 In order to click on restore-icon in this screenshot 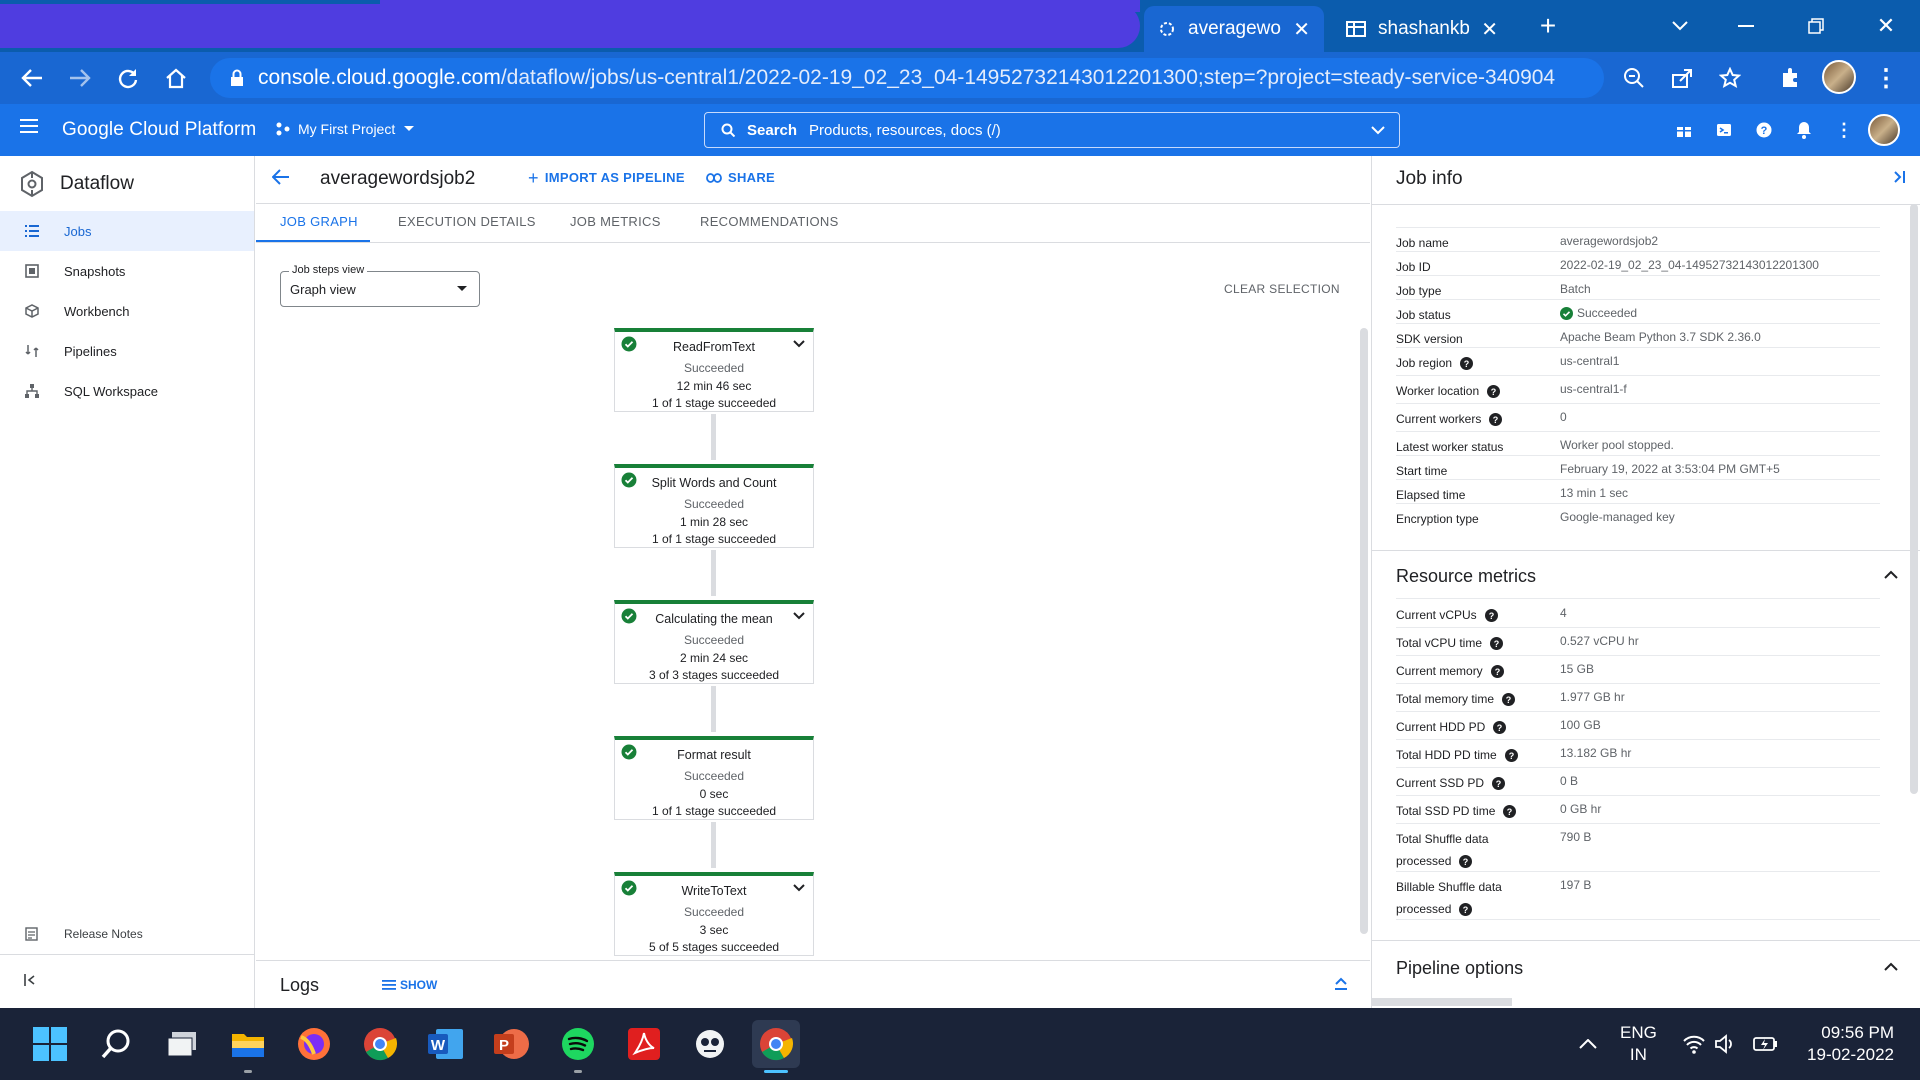, I will do `click(1816, 26)`.